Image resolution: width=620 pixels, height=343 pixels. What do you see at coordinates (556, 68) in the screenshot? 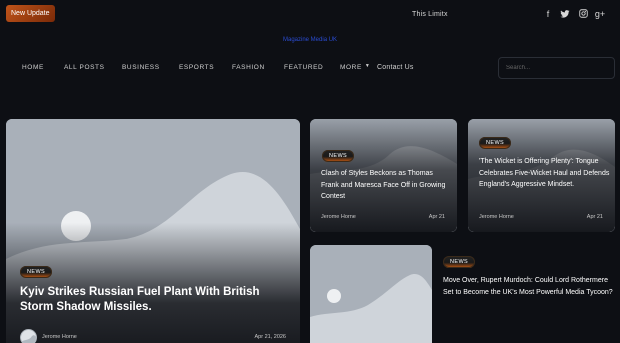
I see `search-input` at bounding box center [556, 68].